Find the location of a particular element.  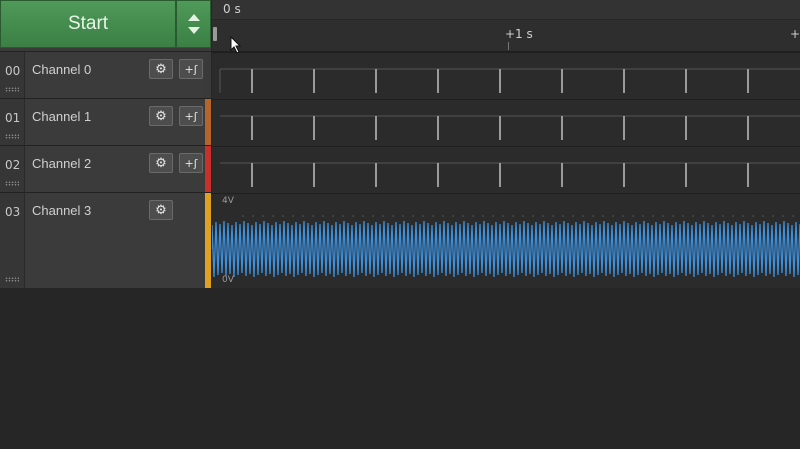

channel-number: 02 is located at coordinates (13, 165).